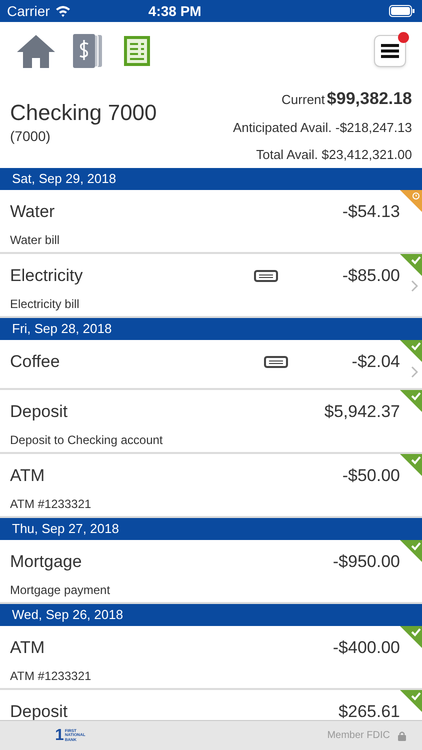 Image resolution: width=422 pixels, height=750 pixels. Describe the element at coordinates (59, 736) in the screenshot. I see `logo-mark: 1` at that location.